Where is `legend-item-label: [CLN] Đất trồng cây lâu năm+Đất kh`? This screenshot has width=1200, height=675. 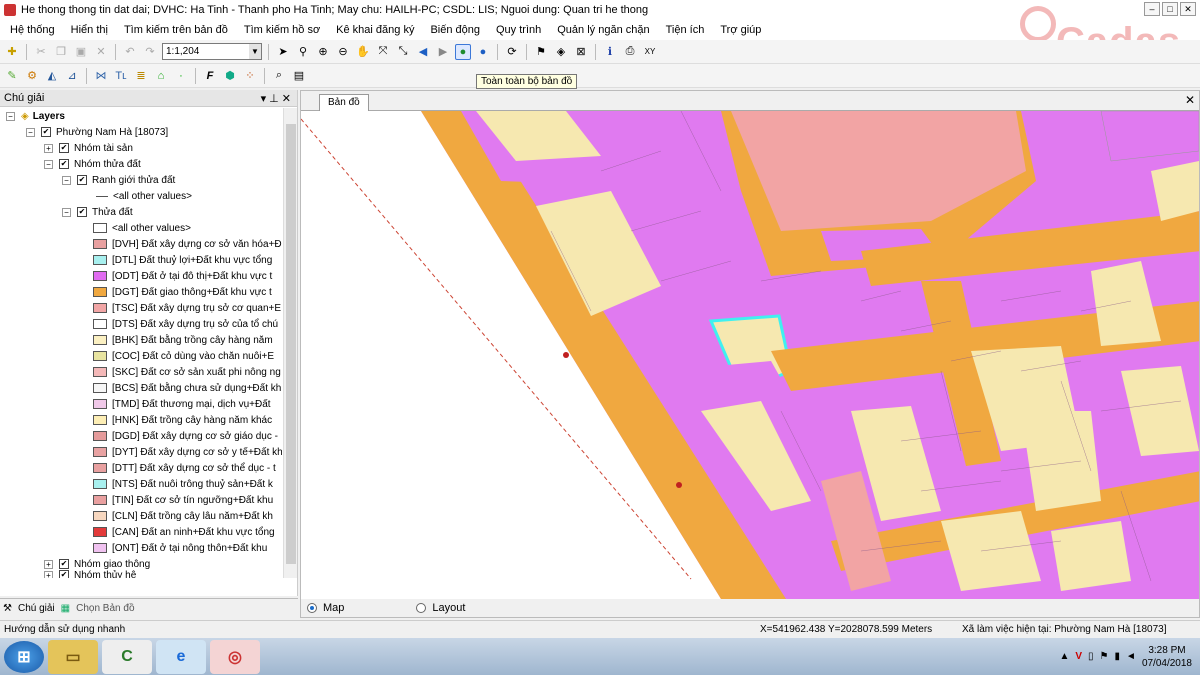 legend-item-label: [CLN] Đất trồng cây lâu năm+Đất kh is located at coordinates (192, 516).